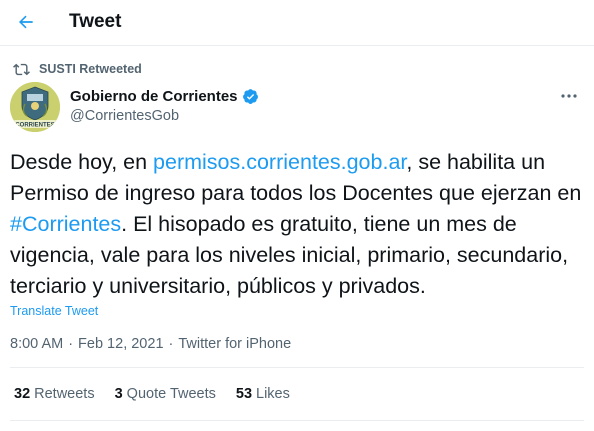  I want to click on retweets-stat: 32 Retweets, so click(54, 394).